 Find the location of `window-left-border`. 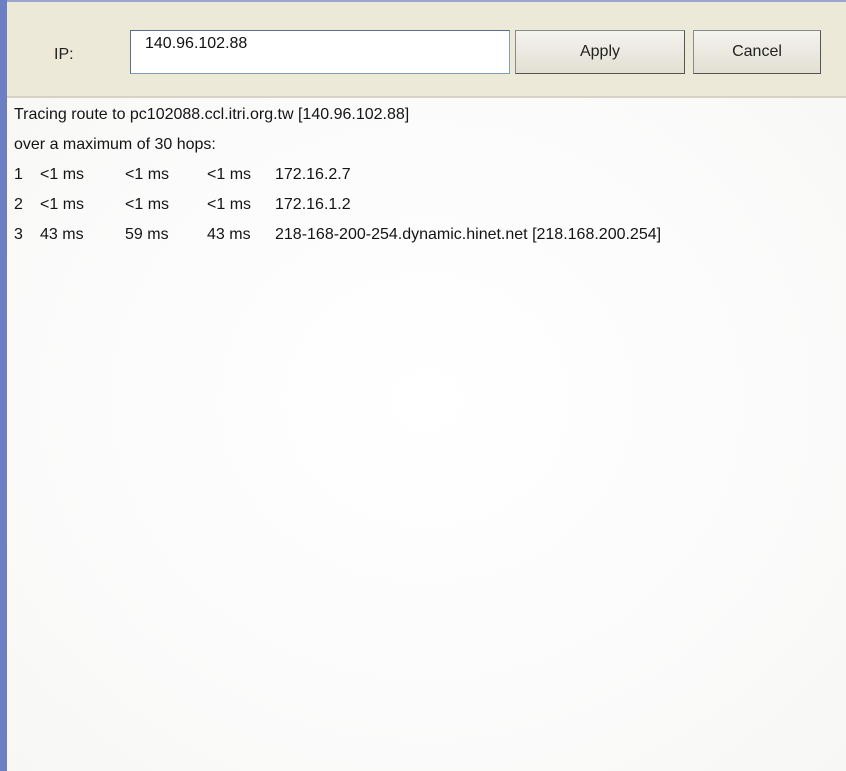

window-left-border is located at coordinates (3, 385).